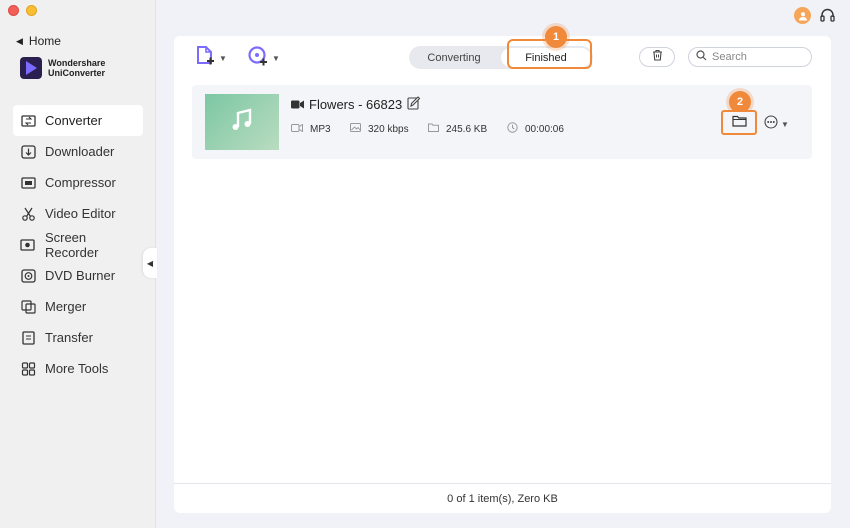  Describe the element at coordinates (28, 369) in the screenshot. I see `grid-icon` at that location.